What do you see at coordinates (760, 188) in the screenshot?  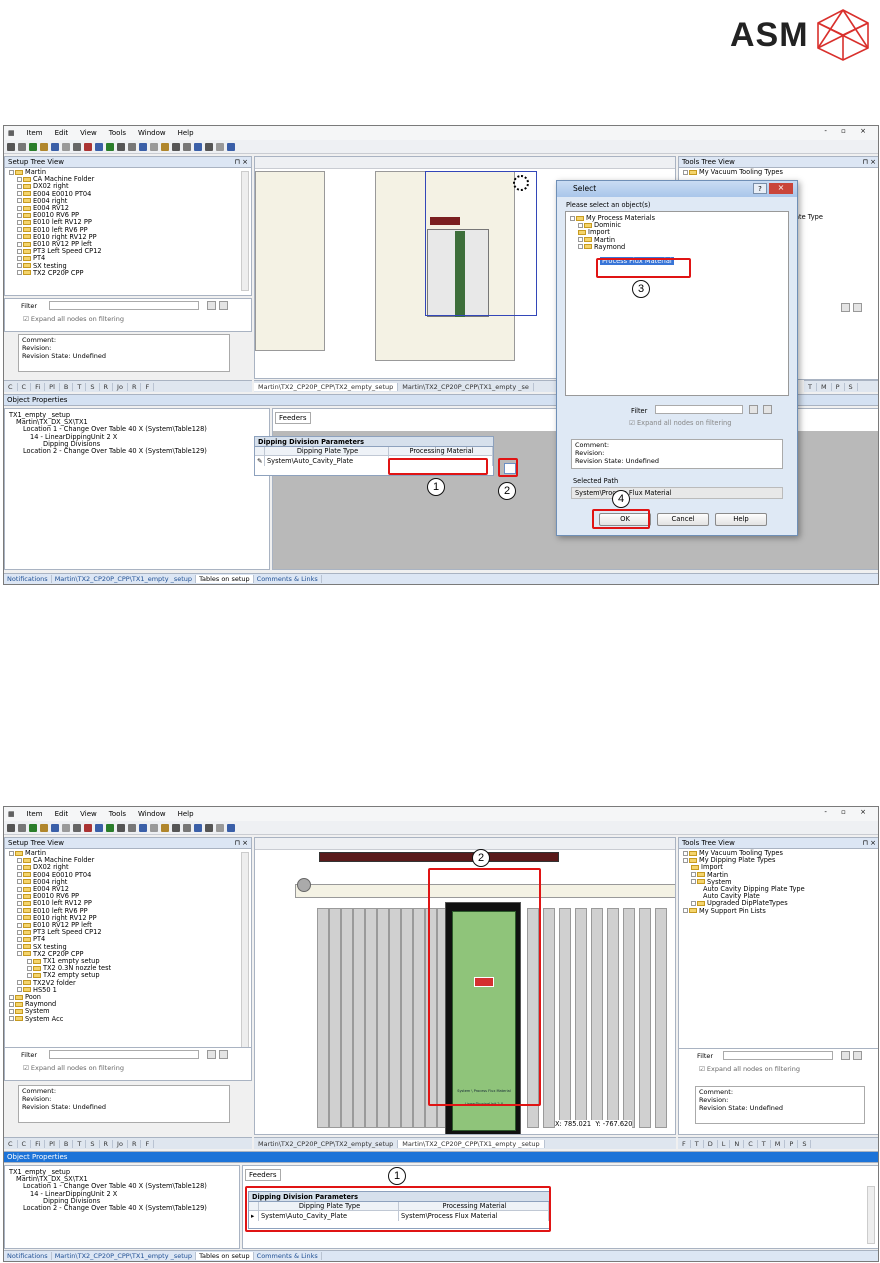 I see `help-icon: ?` at bounding box center [760, 188].